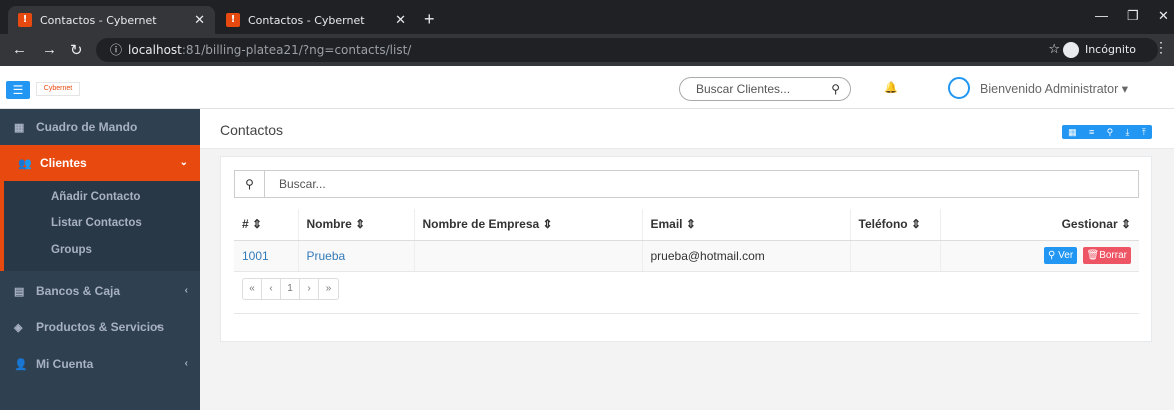 The image size is (1174, 410). I want to click on logo: Cybernet, so click(58, 89).